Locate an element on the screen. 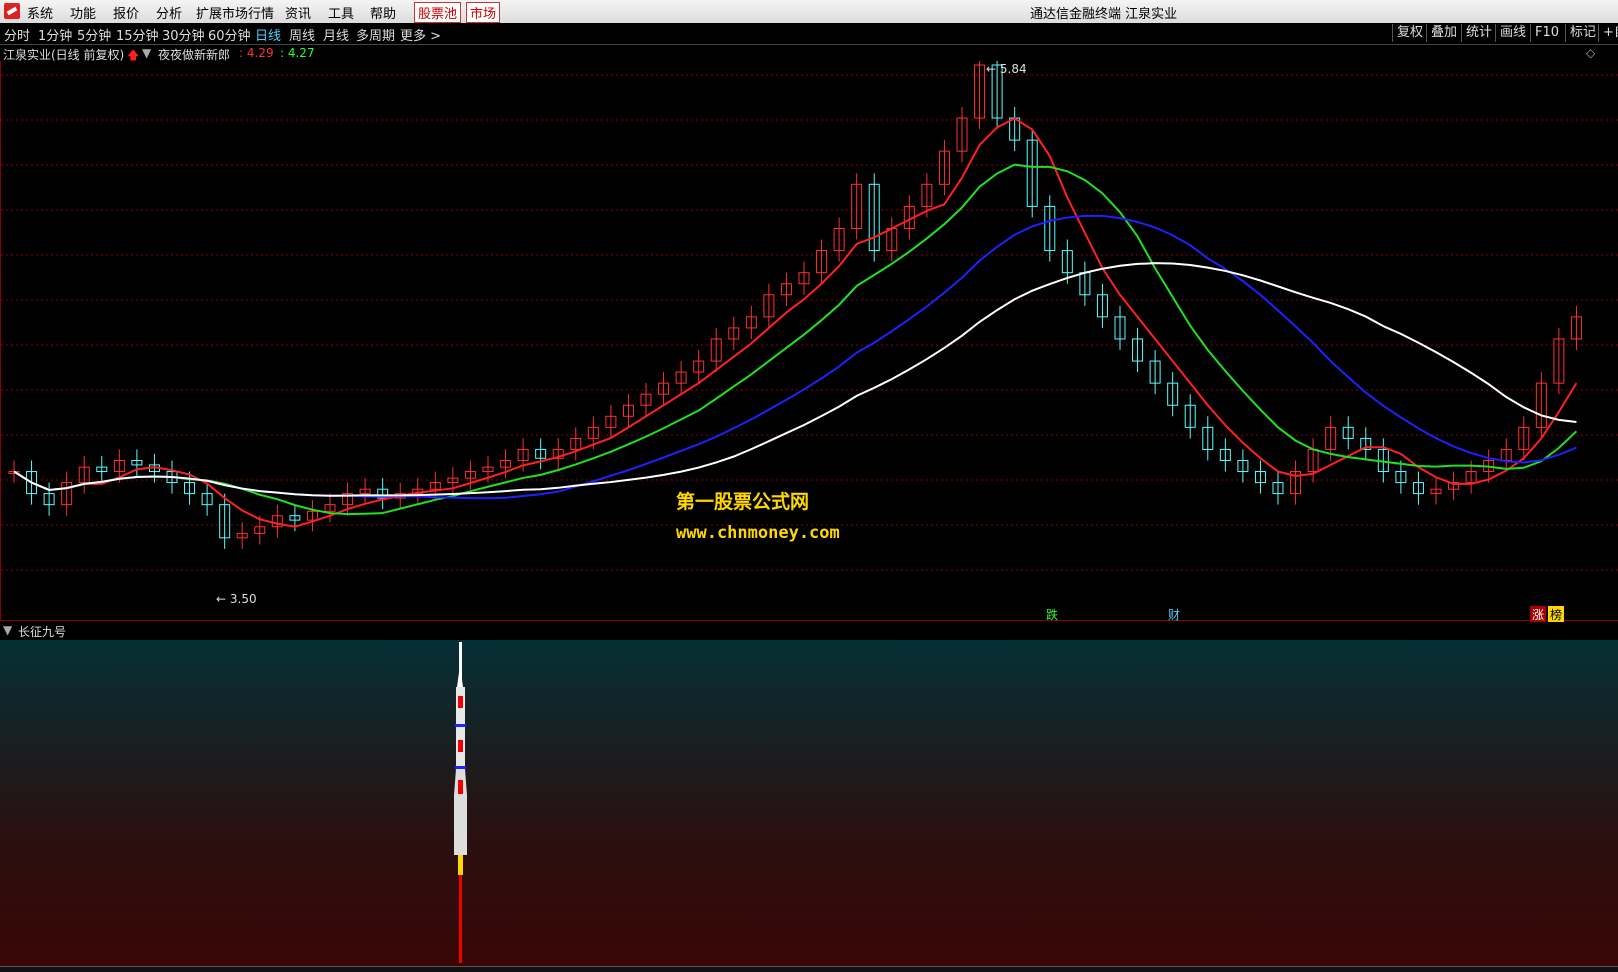 This screenshot has width=1618, height=972. rocket-nose is located at coordinates (460, 676).